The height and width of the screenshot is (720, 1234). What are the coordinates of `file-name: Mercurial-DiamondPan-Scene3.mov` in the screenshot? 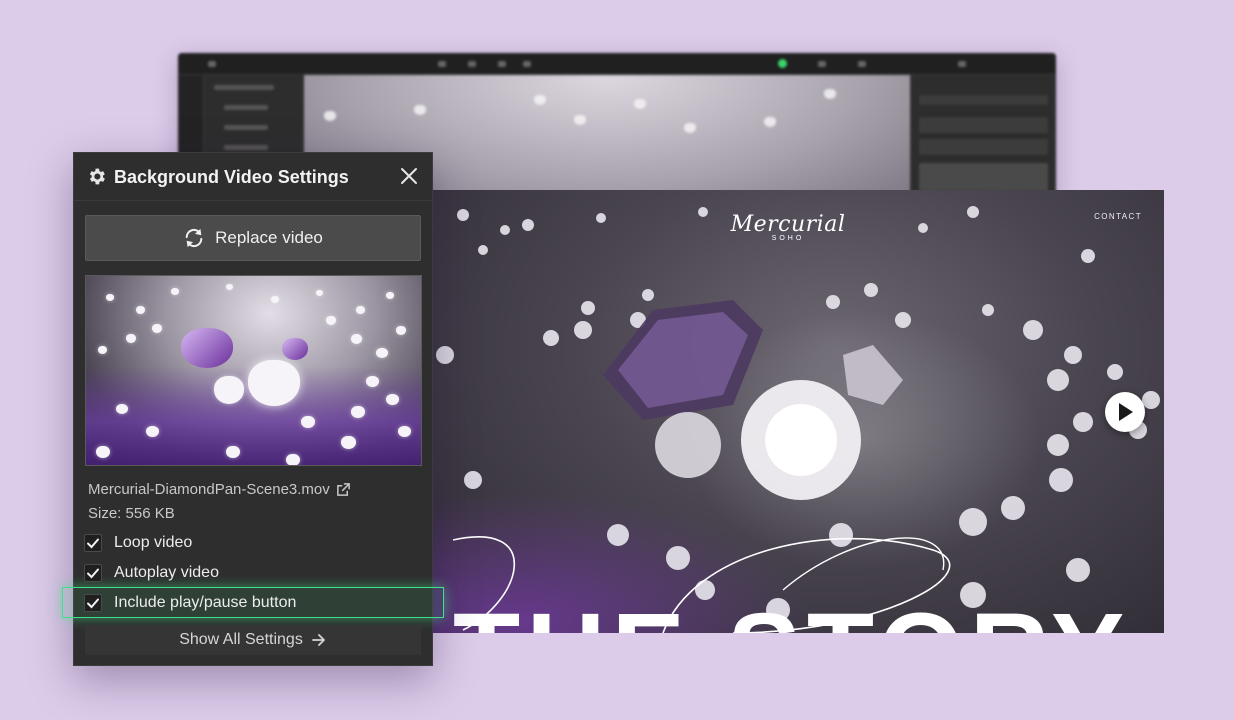 It's located at (209, 489).